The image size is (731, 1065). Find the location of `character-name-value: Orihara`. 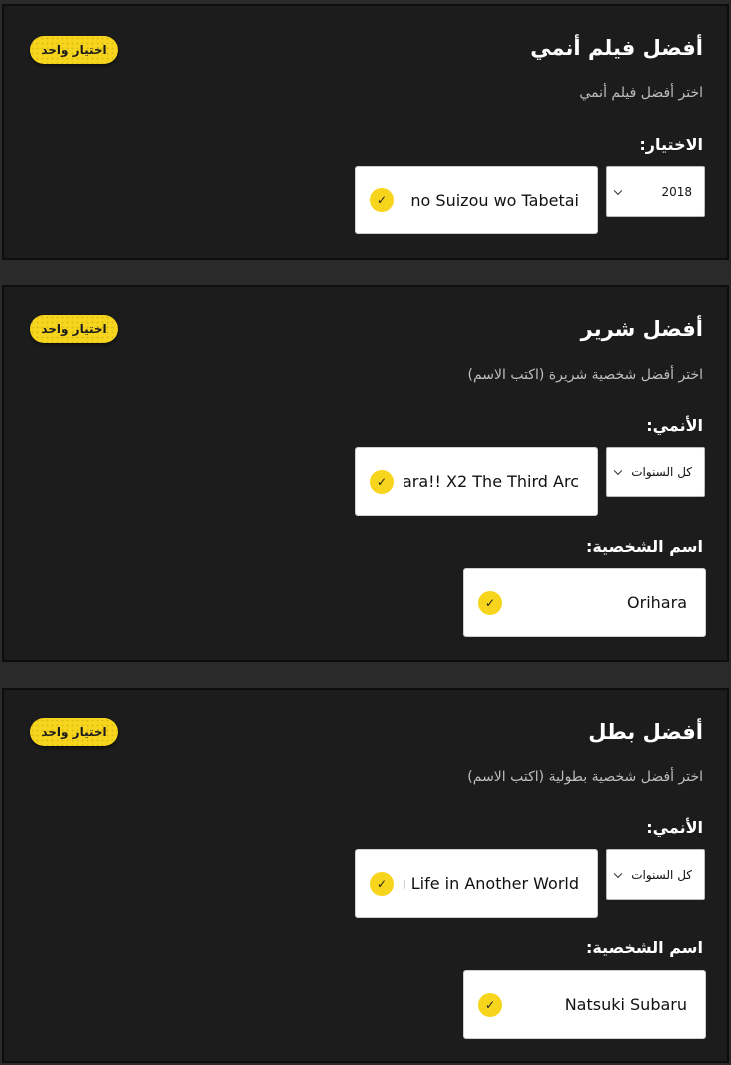

character-name-value: Orihara is located at coordinates (657, 602).